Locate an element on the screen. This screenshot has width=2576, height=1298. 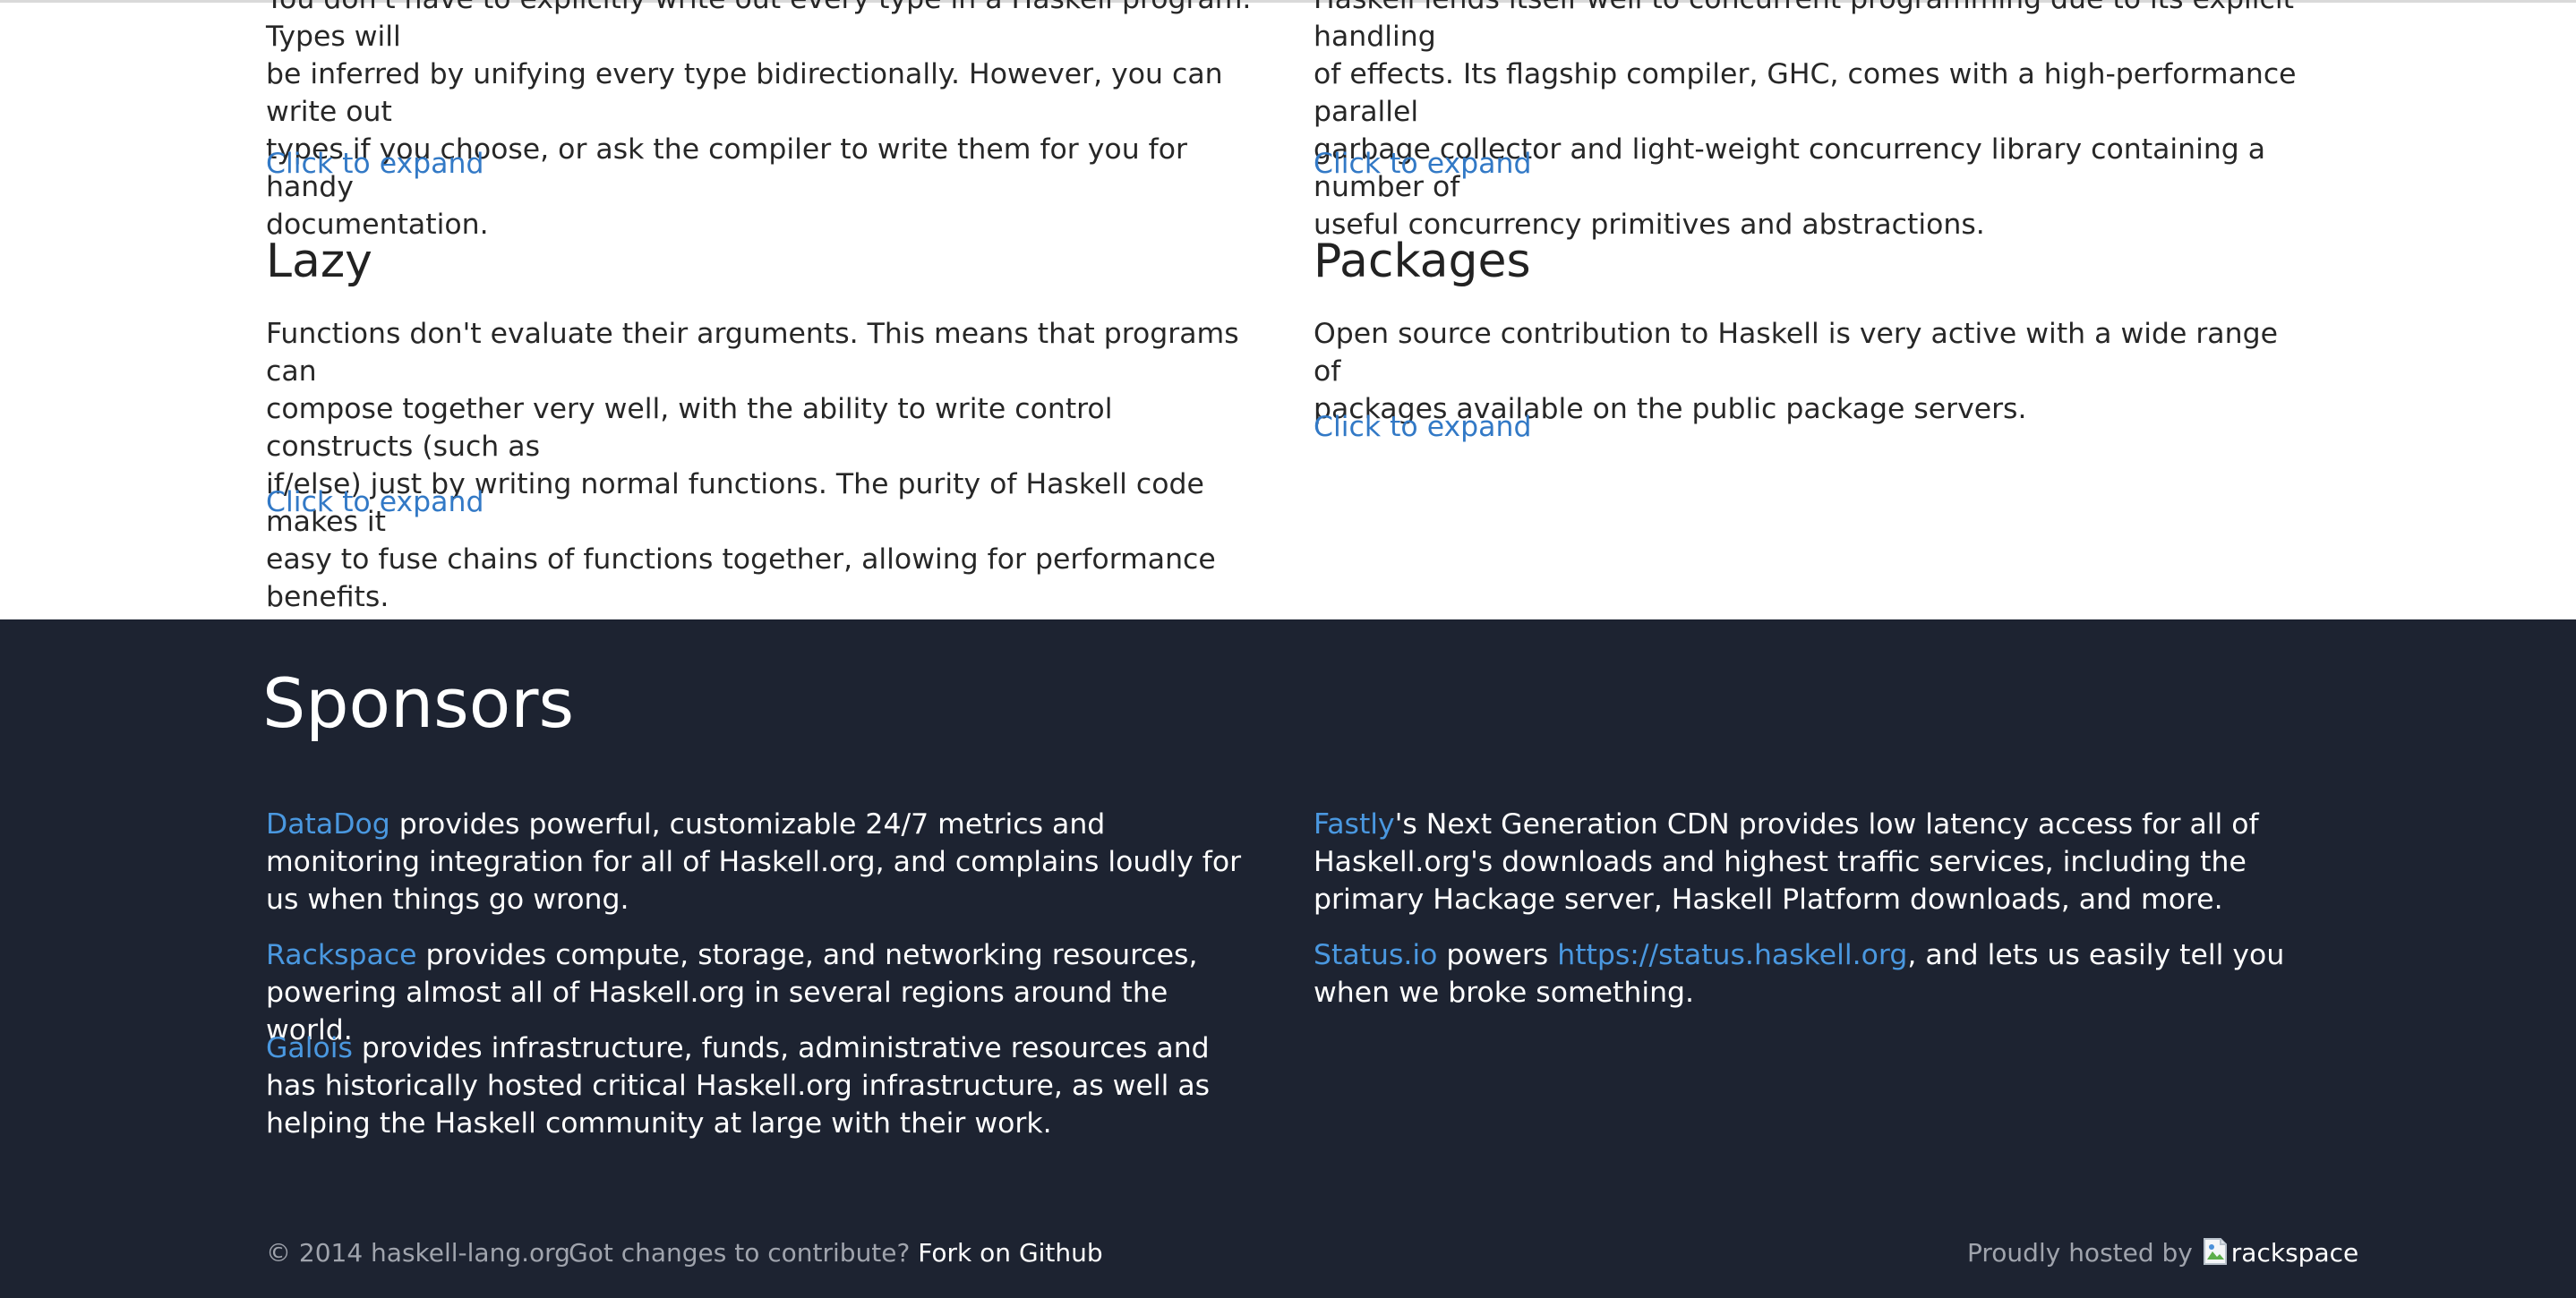
packages-expand-link: Click to expand is located at coordinates (1422, 427).